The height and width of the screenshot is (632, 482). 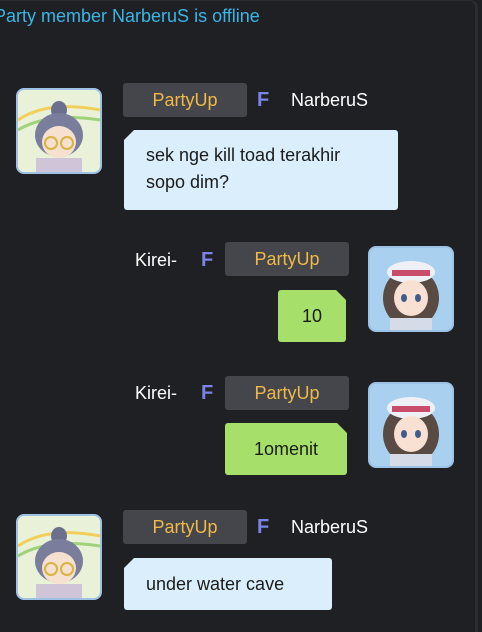 I want to click on system-message: Party member NarberuS is offline, so click(x=130, y=16).